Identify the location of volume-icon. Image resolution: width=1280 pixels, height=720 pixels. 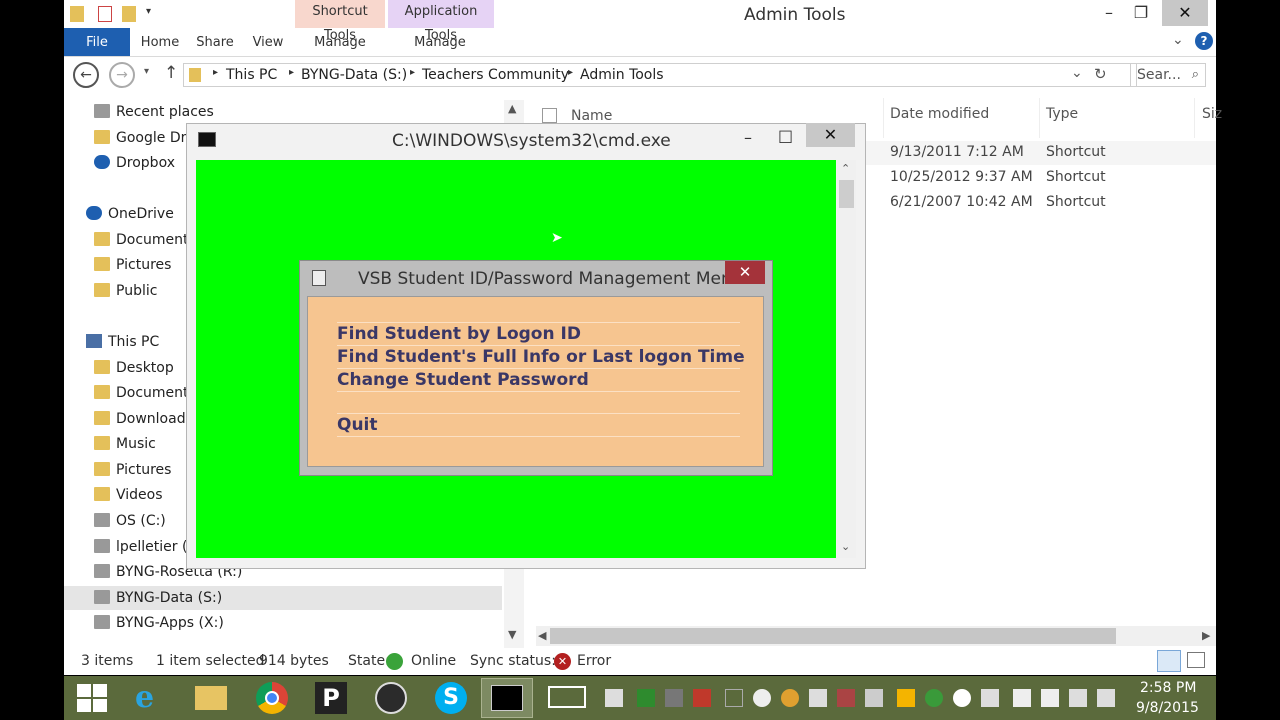
(1106, 698).